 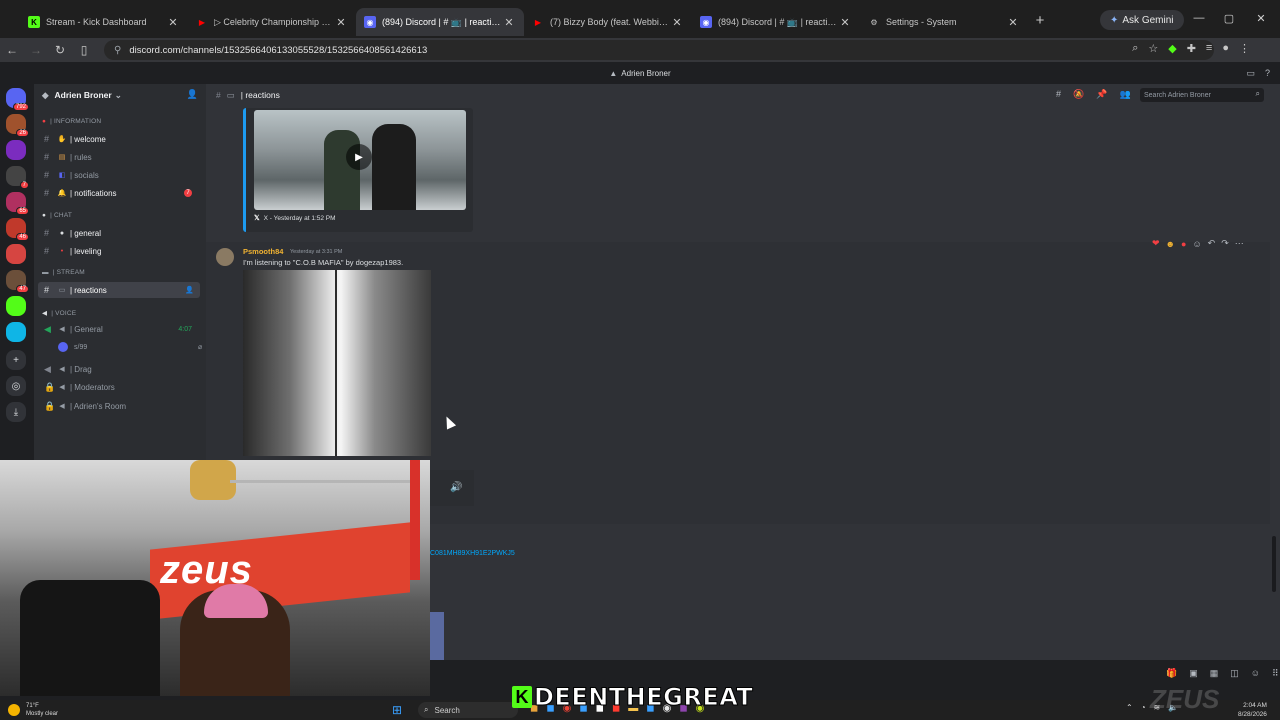 I want to click on message-author: Psmooth84, so click(x=263, y=251).